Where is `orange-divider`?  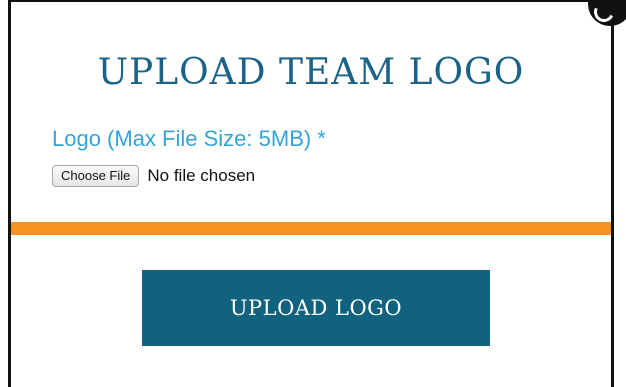
orange-divider is located at coordinates (311, 228).